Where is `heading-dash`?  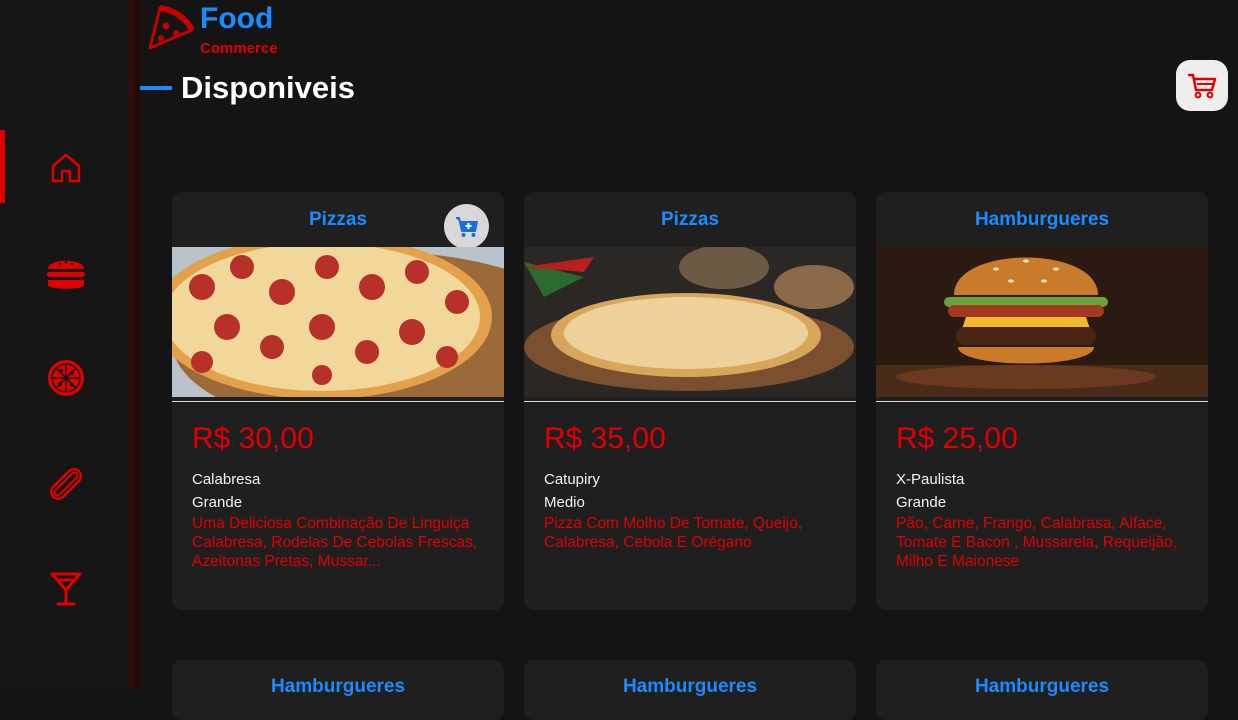 heading-dash is located at coordinates (156, 88).